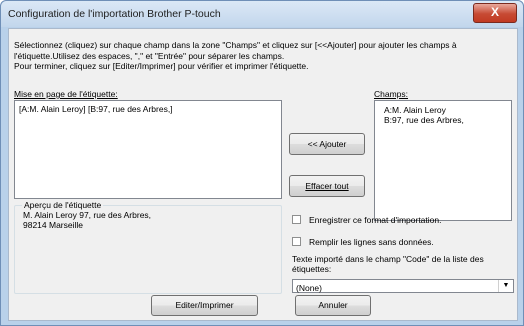 The image size is (524, 326). What do you see at coordinates (424, 110) in the screenshot?
I see `field-item-a: A:M. Alain Leroy` at bounding box center [424, 110].